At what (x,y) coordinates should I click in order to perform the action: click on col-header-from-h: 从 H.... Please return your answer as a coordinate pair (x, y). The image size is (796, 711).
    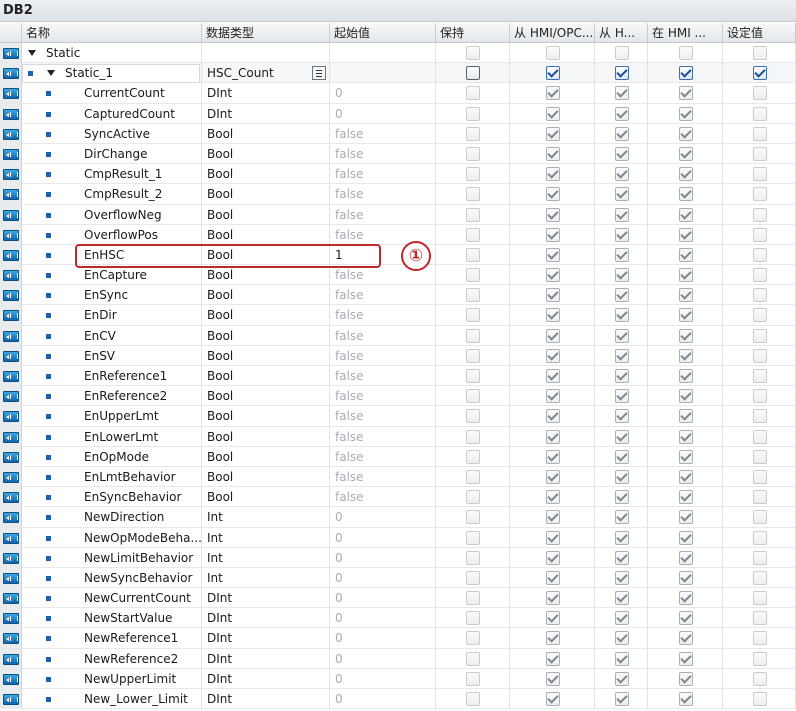
    Looking at the image, I should click on (621, 33).